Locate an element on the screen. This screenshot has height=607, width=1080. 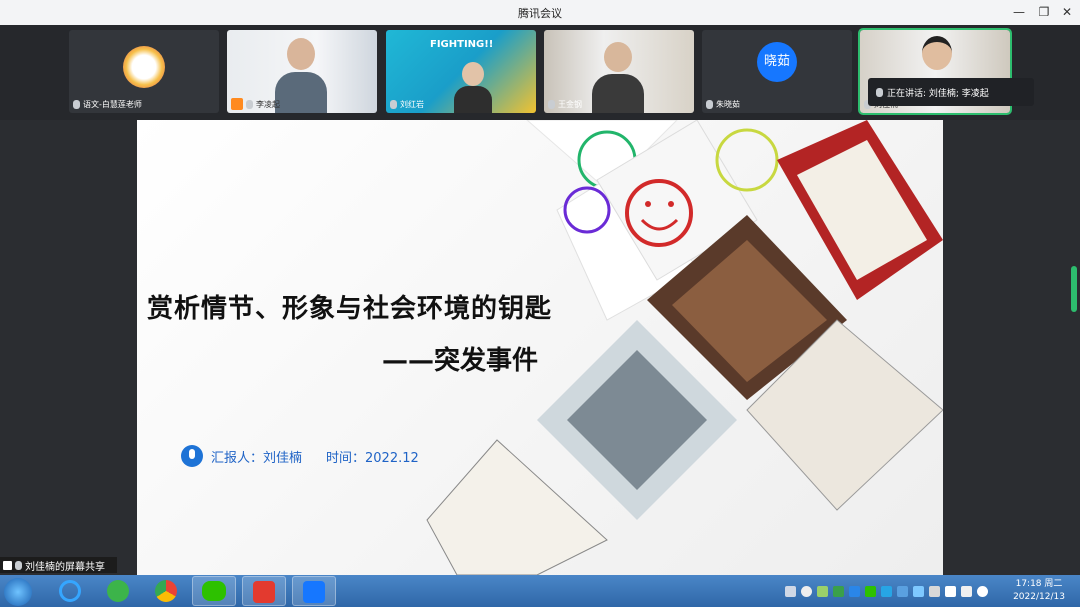
security-icon is located at coordinates (918, 591).